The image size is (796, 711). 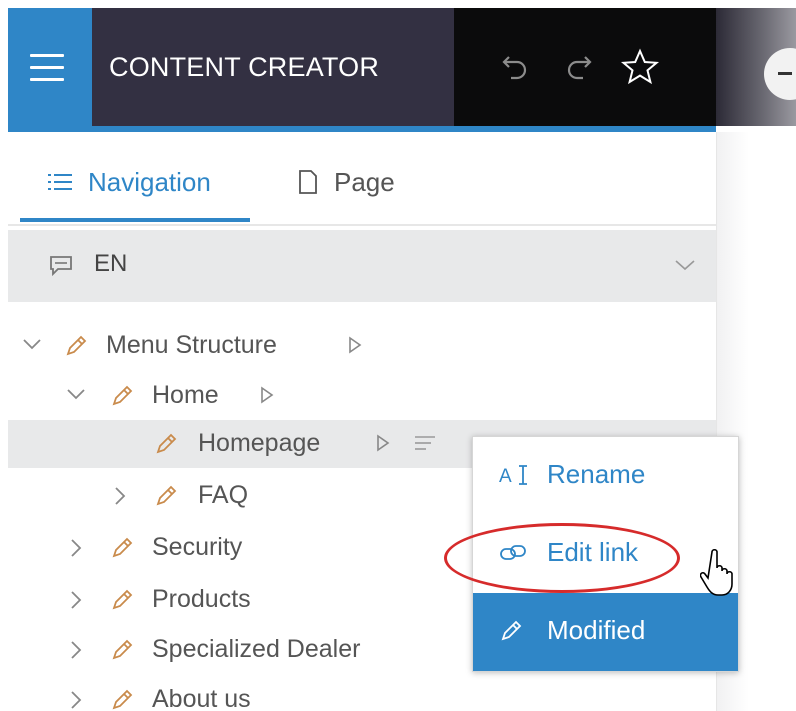 What do you see at coordinates (223, 495) in the screenshot?
I see `tree-item-label: FAQ` at bounding box center [223, 495].